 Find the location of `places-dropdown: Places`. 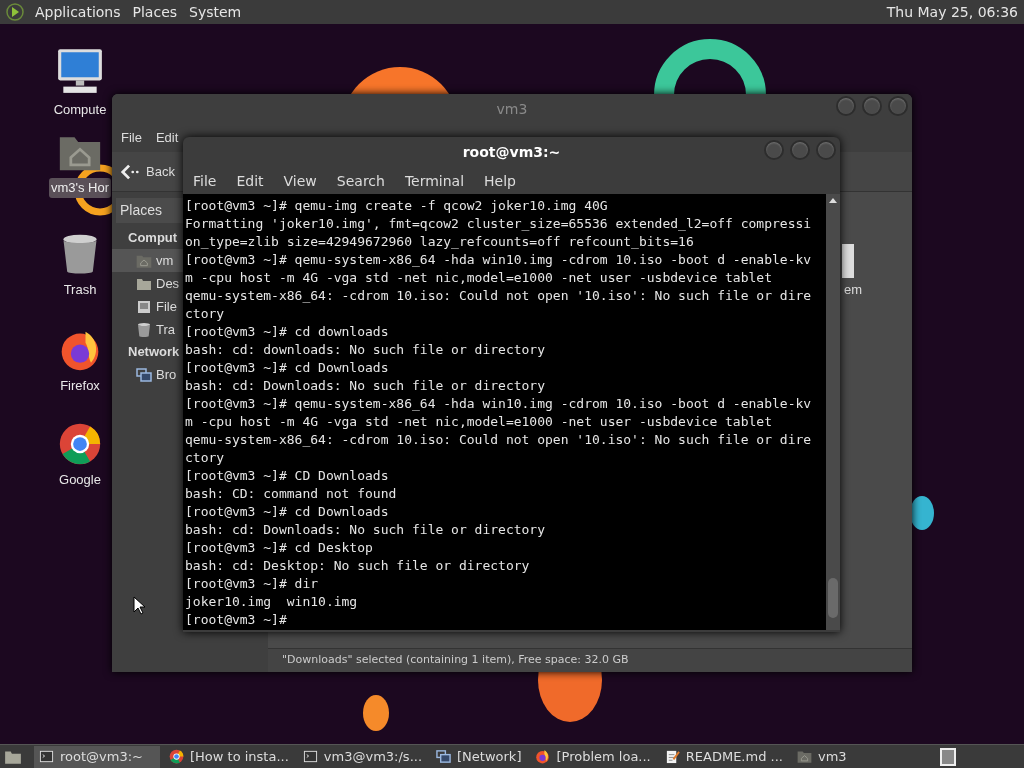

places-dropdown: Places is located at coordinates (149, 210).